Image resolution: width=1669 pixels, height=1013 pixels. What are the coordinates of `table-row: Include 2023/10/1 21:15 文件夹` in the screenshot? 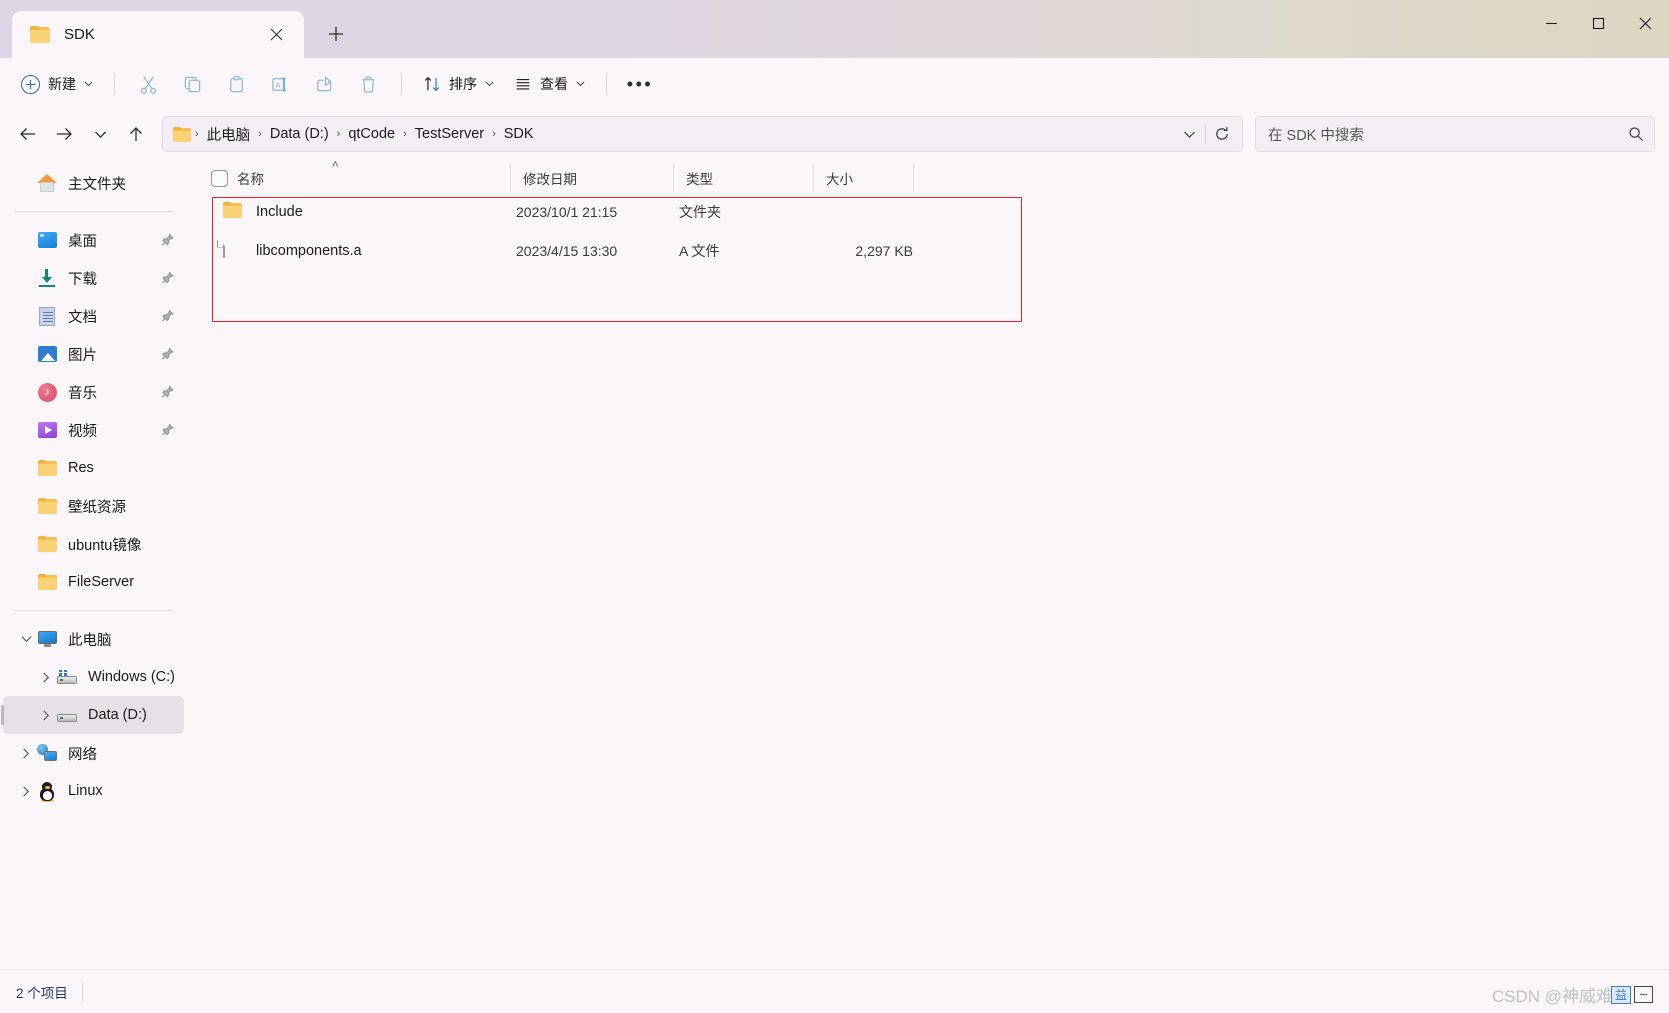 It's located at (928, 211).